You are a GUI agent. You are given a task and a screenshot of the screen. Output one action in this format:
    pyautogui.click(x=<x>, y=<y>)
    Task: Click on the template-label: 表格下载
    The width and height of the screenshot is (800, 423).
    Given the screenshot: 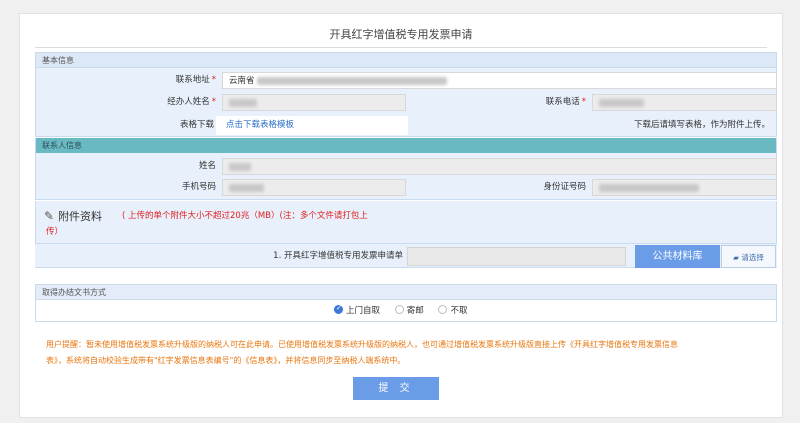 What is the action you would take?
    pyautogui.click(x=126, y=125)
    